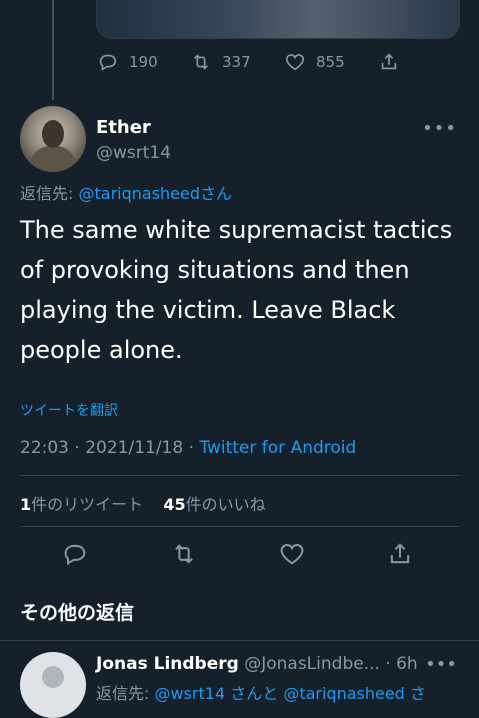 This screenshot has width=479, height=718. I want to click on prev-retweet-count: 337, so click(236, 62).